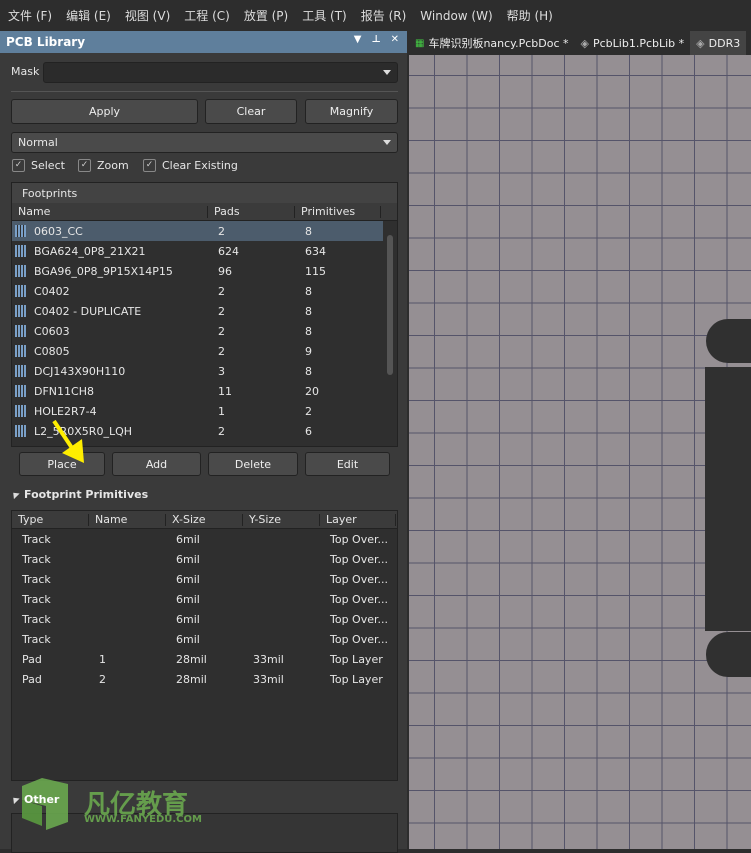 The width and height of the screenshot is (751, 853). I want to click on tab-pcbdoc: ▦ 车牌识别板nancy.PcbDoc *, so click(492, 43).